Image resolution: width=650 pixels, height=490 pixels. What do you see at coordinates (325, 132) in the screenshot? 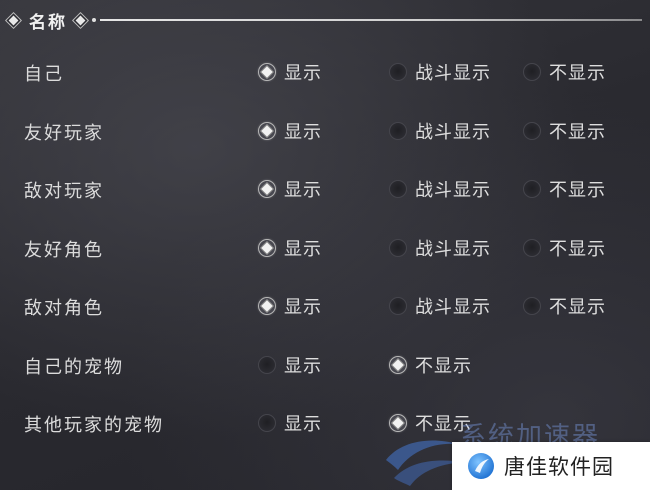
I see `setting-row-friendly-players: 友好玩家 显示 战斗显示 不显示` at bounding box center [325, 132].